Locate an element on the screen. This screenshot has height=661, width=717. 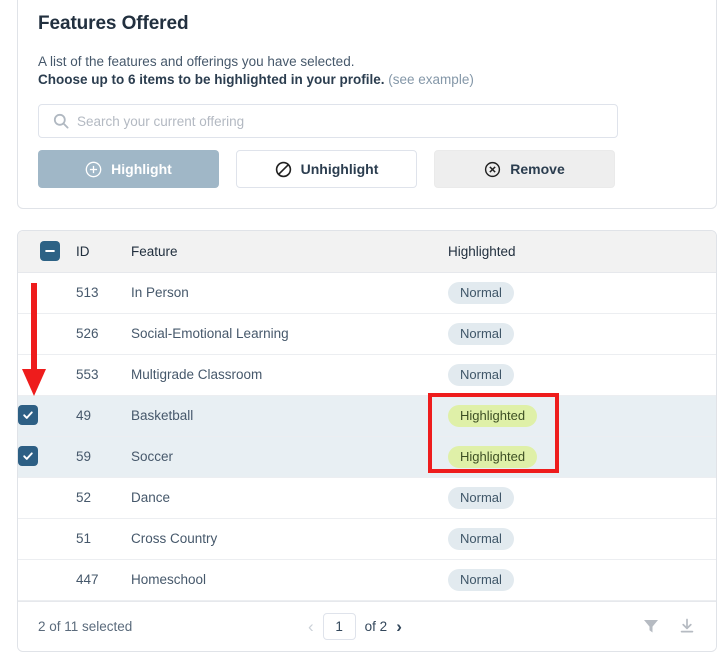
table-row: 59 Soccer Highlighted is located at coordinates (367, 456).